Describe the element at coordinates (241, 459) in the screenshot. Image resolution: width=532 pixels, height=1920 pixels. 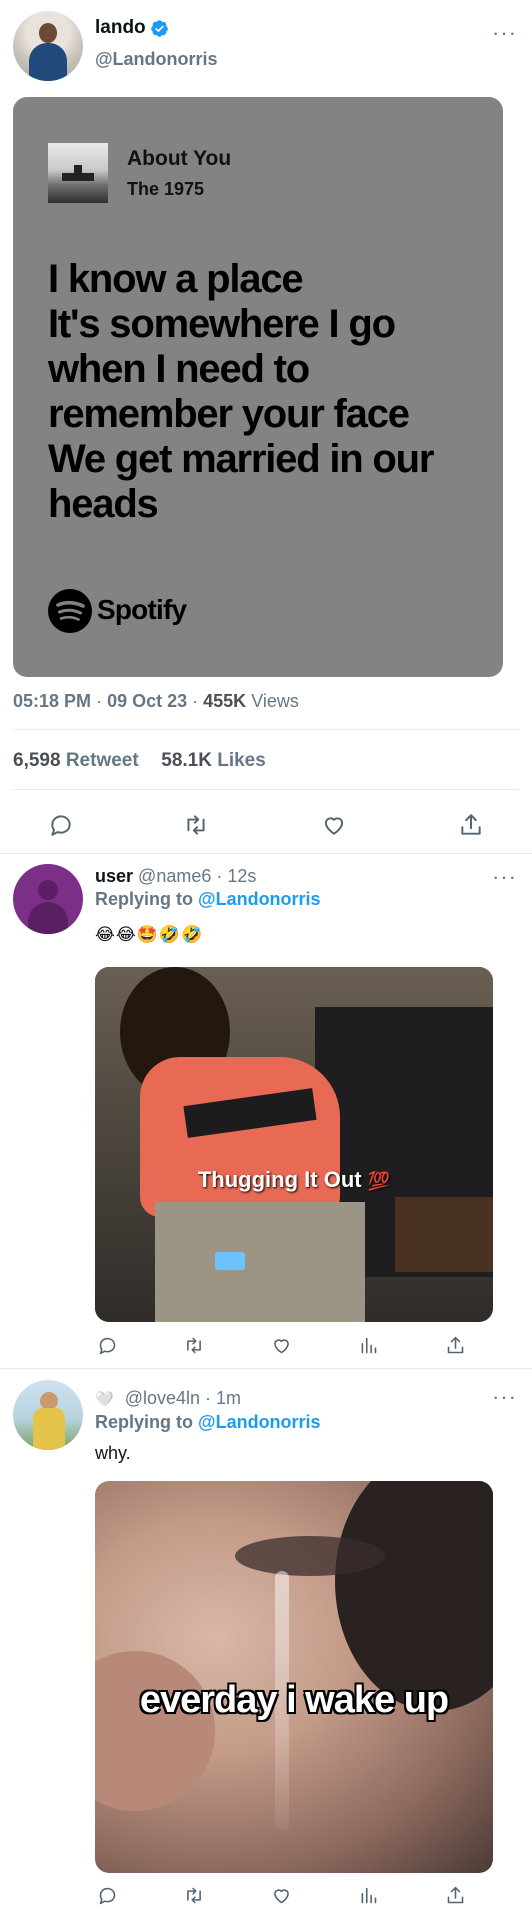
I see `lyric-line: We get married in our` at that location.